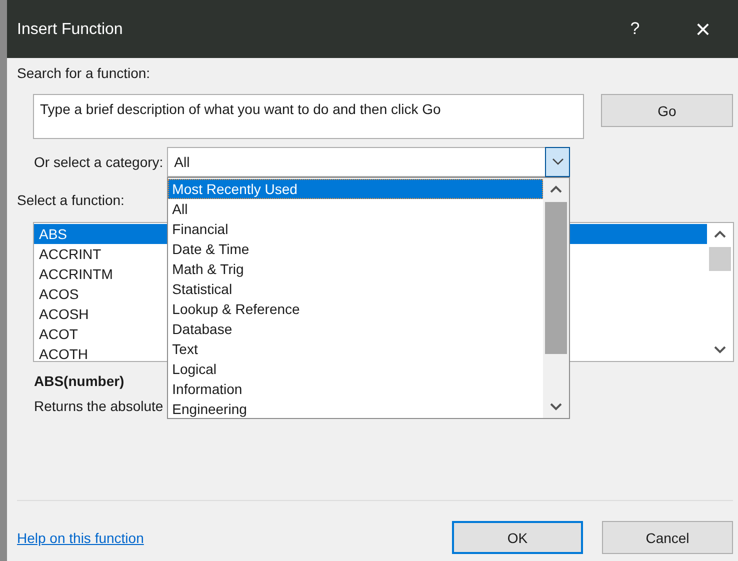 The width and height of the screenshot is (738, 561). What do you see at coordinates (70, 200) in the screenshot?
I see `function-label: Select a function:` at bounding box center [70, 200].